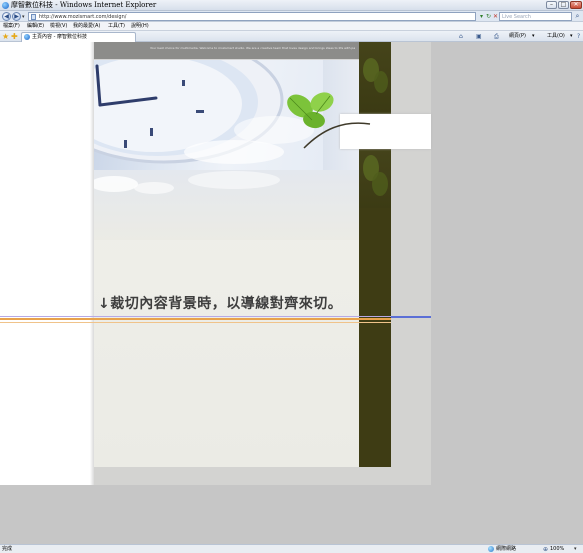 Image resolution: width=583 pixels, height=553 pixels. What do you see at coordinates (576, 5) in the screenshot?
I see `close-button: ✕` at bounding box center [576, 5].